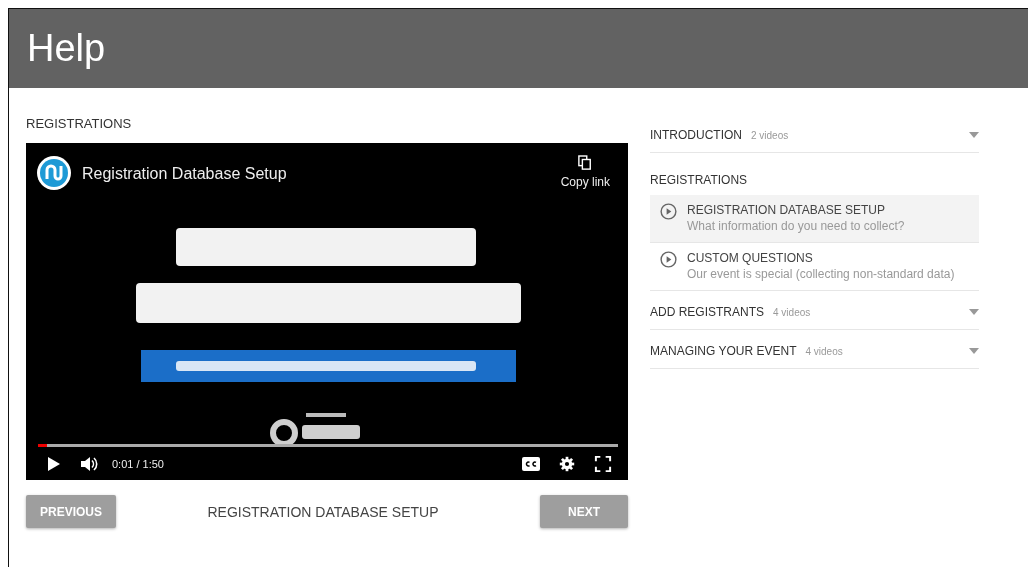 The image size is (1028, 568). I want to click on playlist-item-title: REGISTRATION DATABASE SETUP, so click(787, 210).